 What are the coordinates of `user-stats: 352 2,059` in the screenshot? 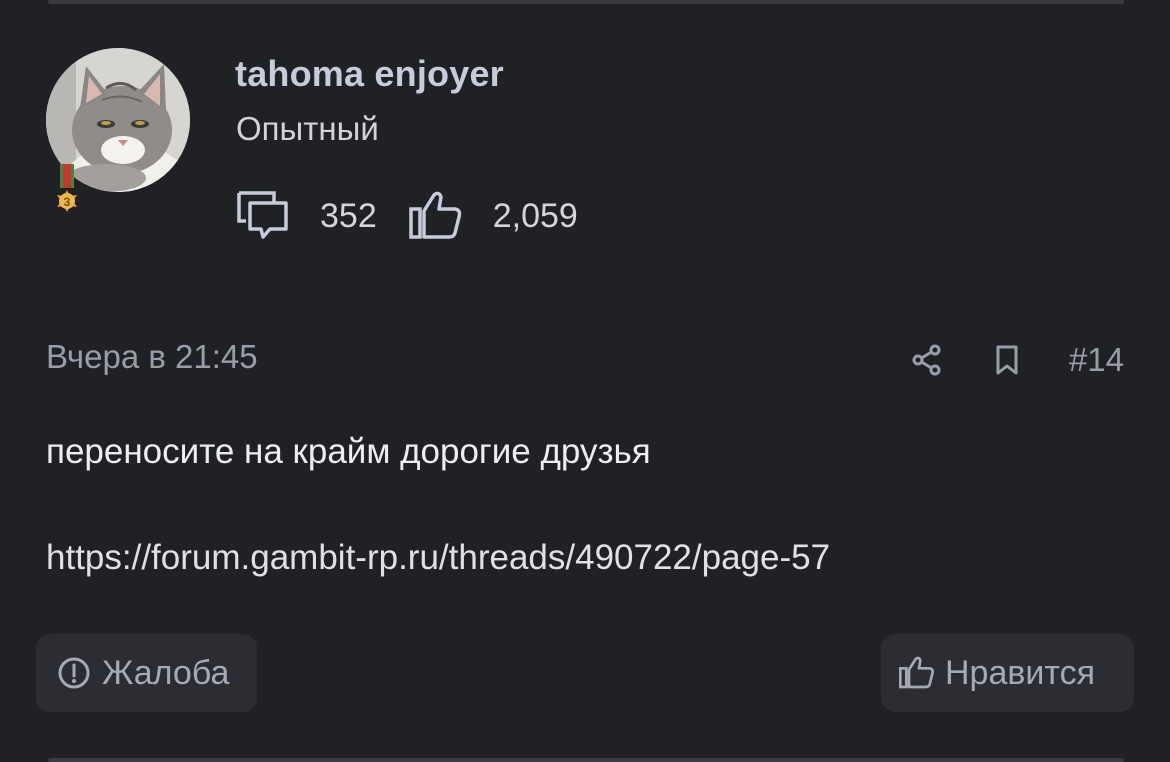 It's located at (407, 216).